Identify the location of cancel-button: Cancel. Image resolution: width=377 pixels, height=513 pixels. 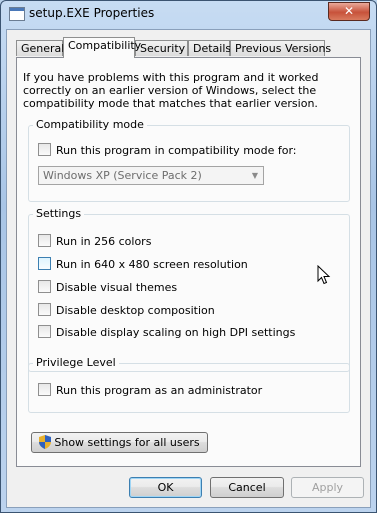
(247, 487).